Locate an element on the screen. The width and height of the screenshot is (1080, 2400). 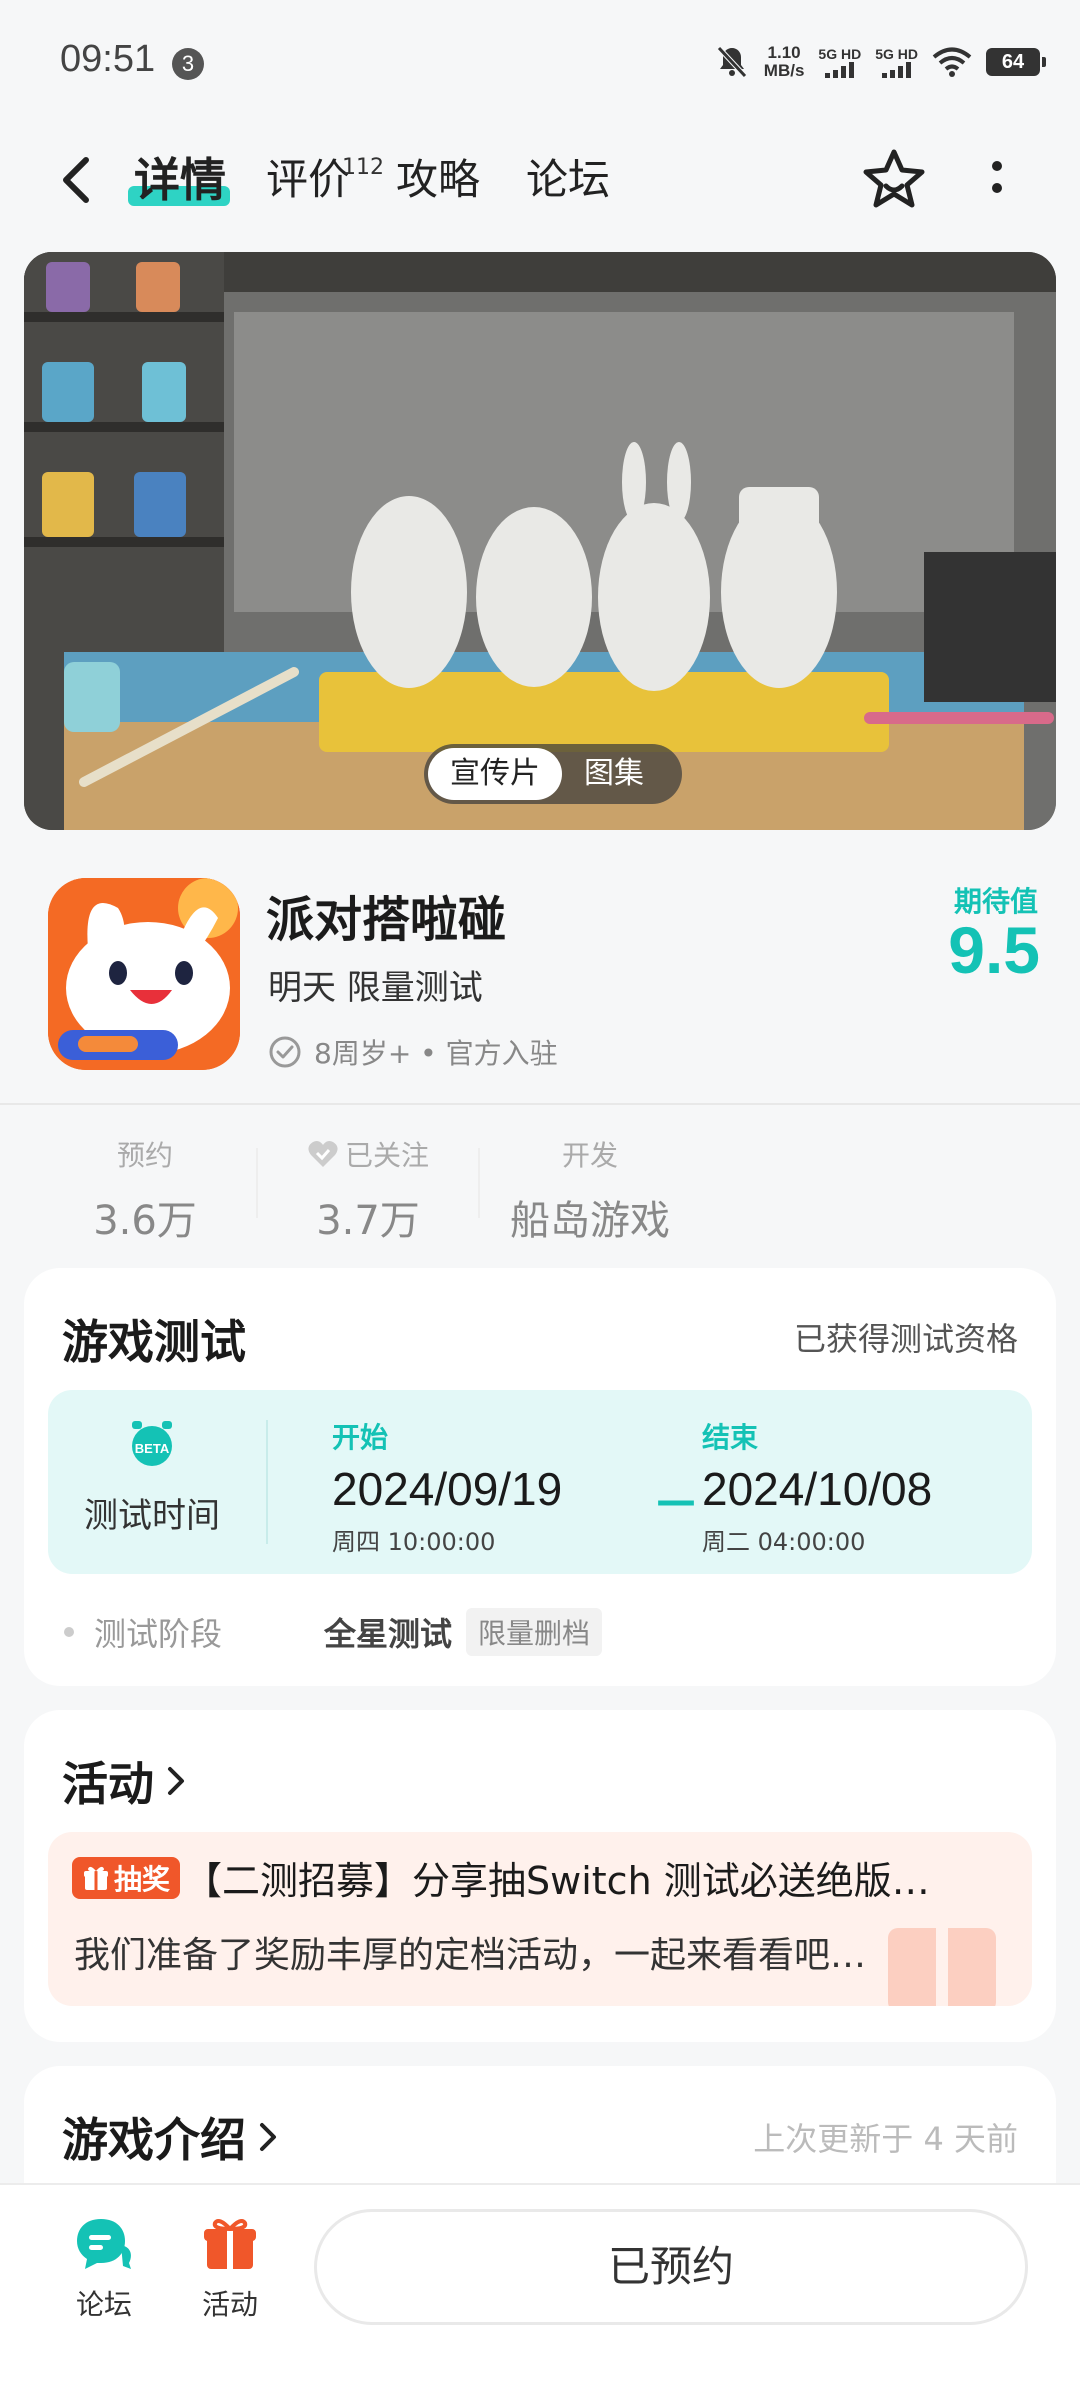
test-end-date: 2024/10/08 is located at coordinates (817, 1489).